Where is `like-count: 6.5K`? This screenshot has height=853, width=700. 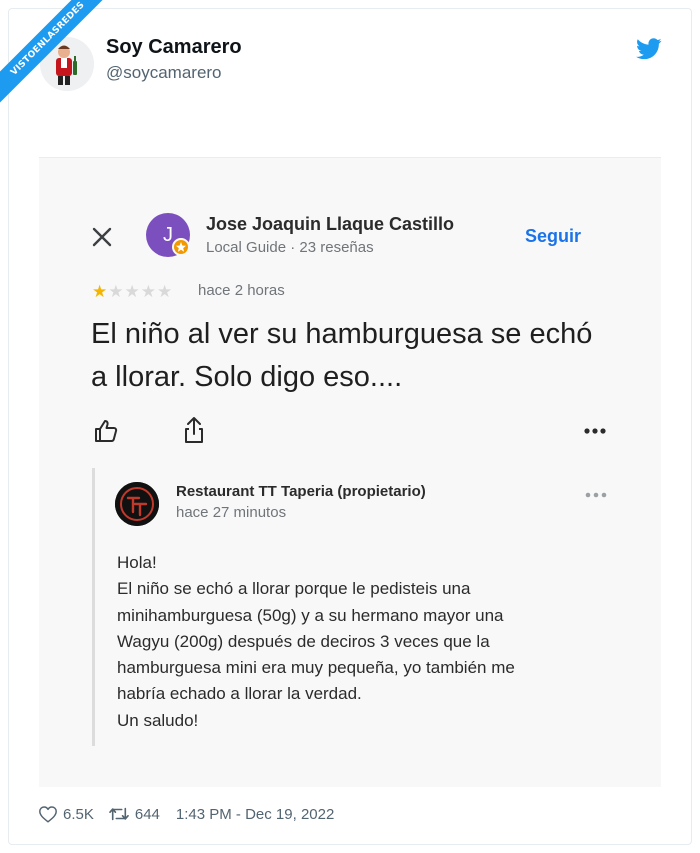 like-count: 6.5K is located at coordinates (78, 814).